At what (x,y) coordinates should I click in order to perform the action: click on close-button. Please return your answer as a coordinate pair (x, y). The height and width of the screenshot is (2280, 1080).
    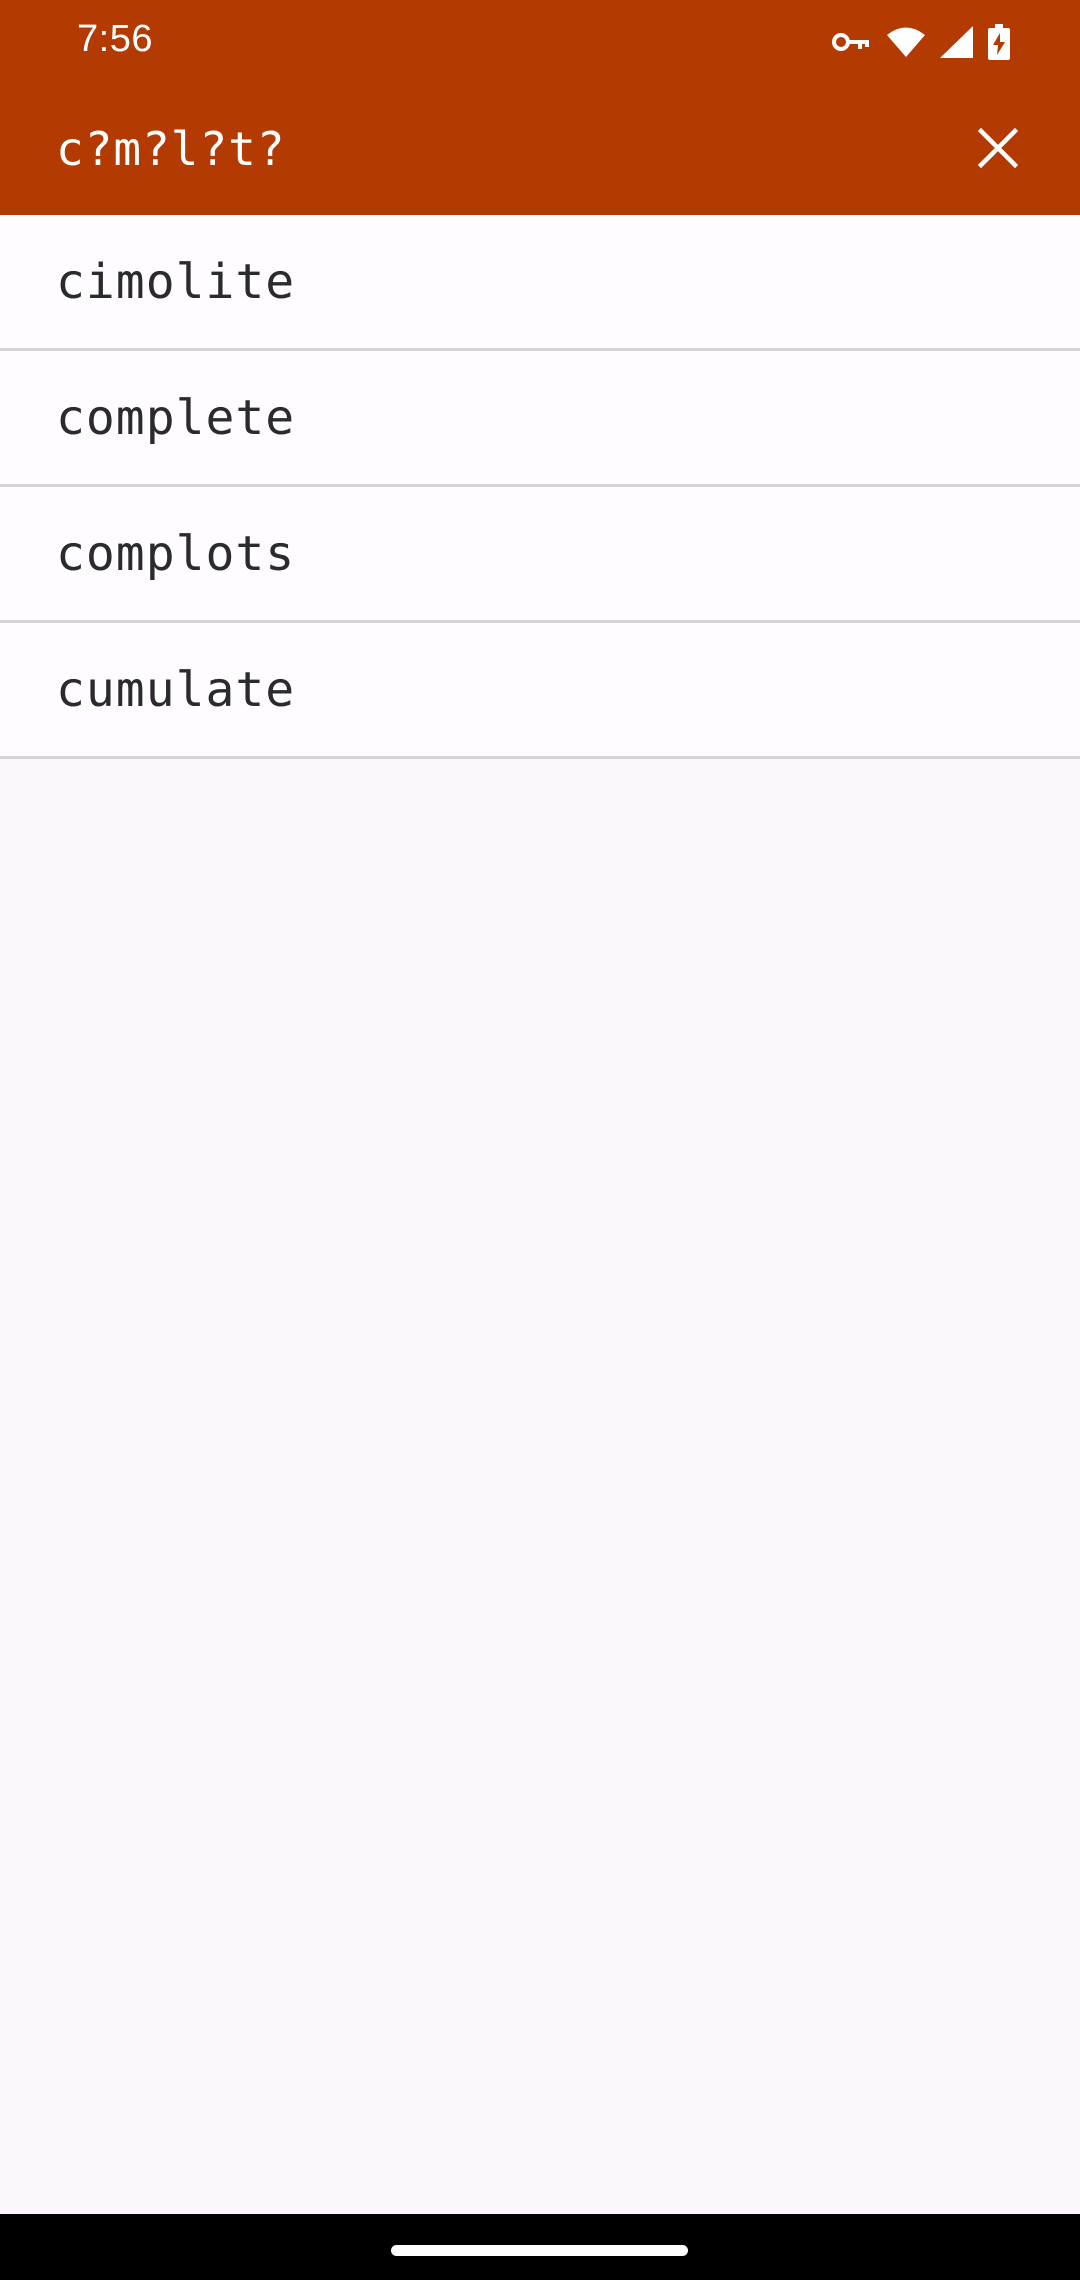
    Looking at the image, I should click on (998, 150).